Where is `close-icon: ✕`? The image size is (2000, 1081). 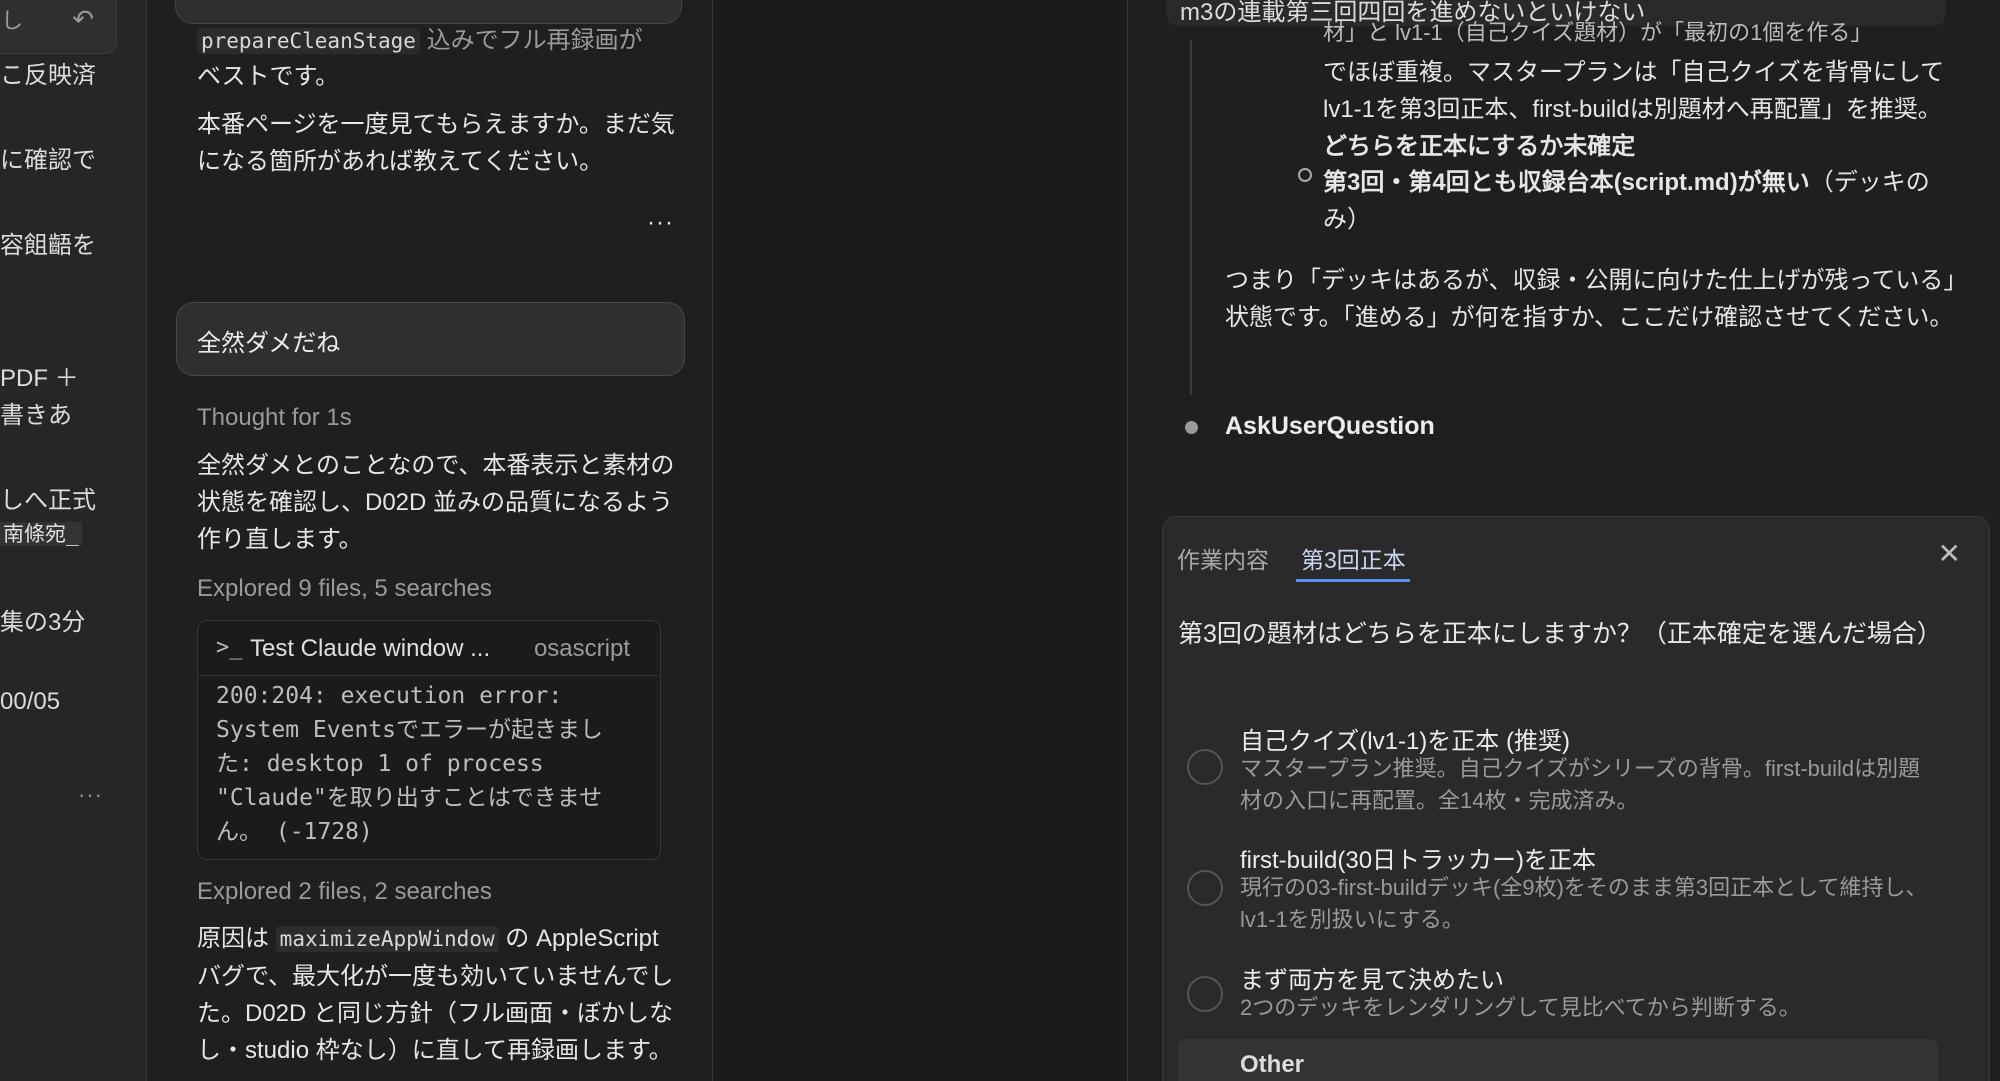
close-icon: ✕ is located at coordinates (1949, 553).